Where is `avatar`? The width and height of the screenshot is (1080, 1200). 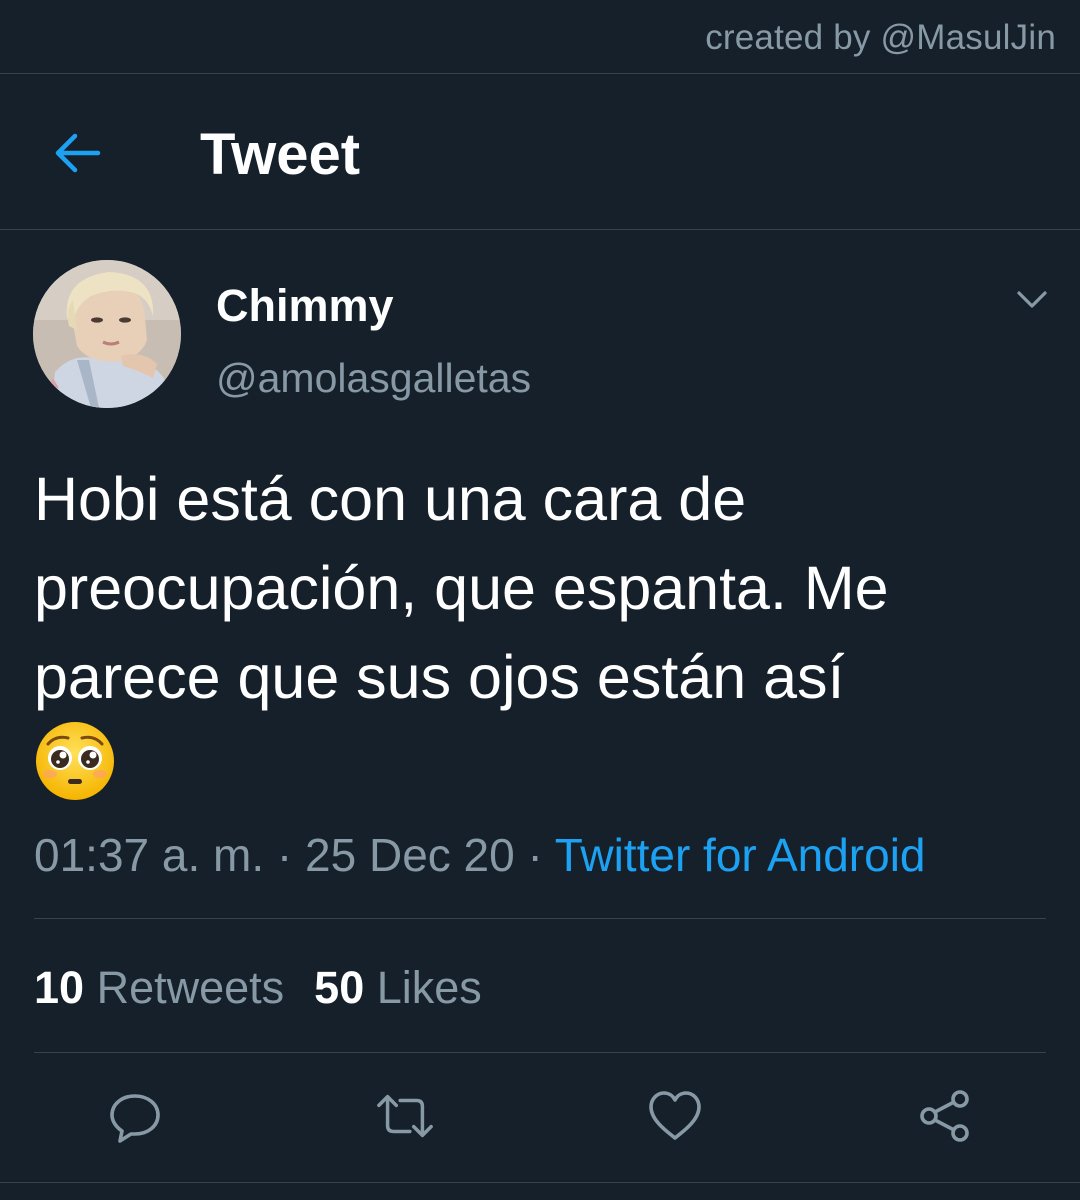 avatar is located at coordinates (107, 334).